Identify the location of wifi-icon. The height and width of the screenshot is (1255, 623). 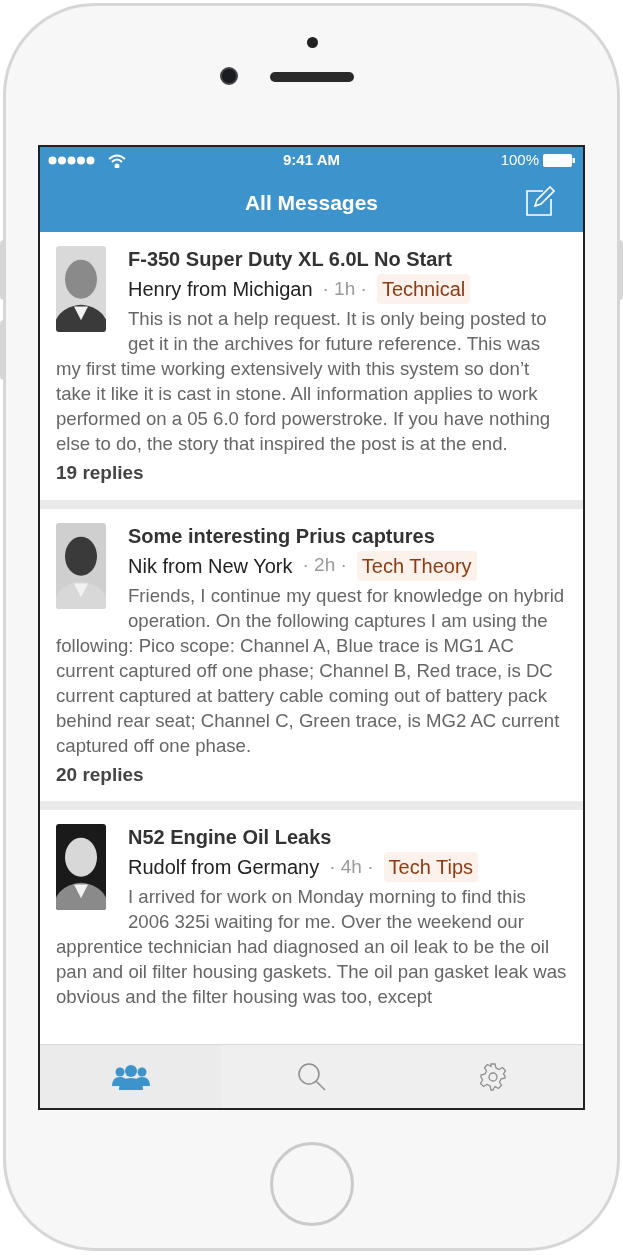
(117, 160).